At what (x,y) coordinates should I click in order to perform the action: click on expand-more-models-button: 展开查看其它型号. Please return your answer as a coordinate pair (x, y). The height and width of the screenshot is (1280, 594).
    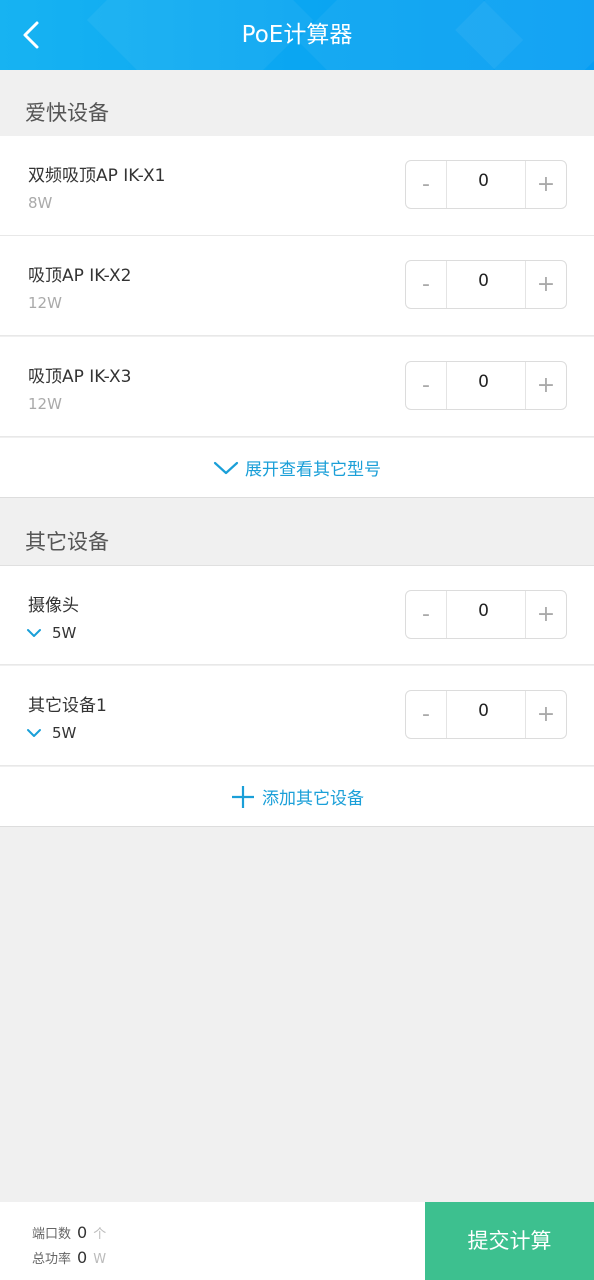
    Looking at the image, I should click on (297, 468).